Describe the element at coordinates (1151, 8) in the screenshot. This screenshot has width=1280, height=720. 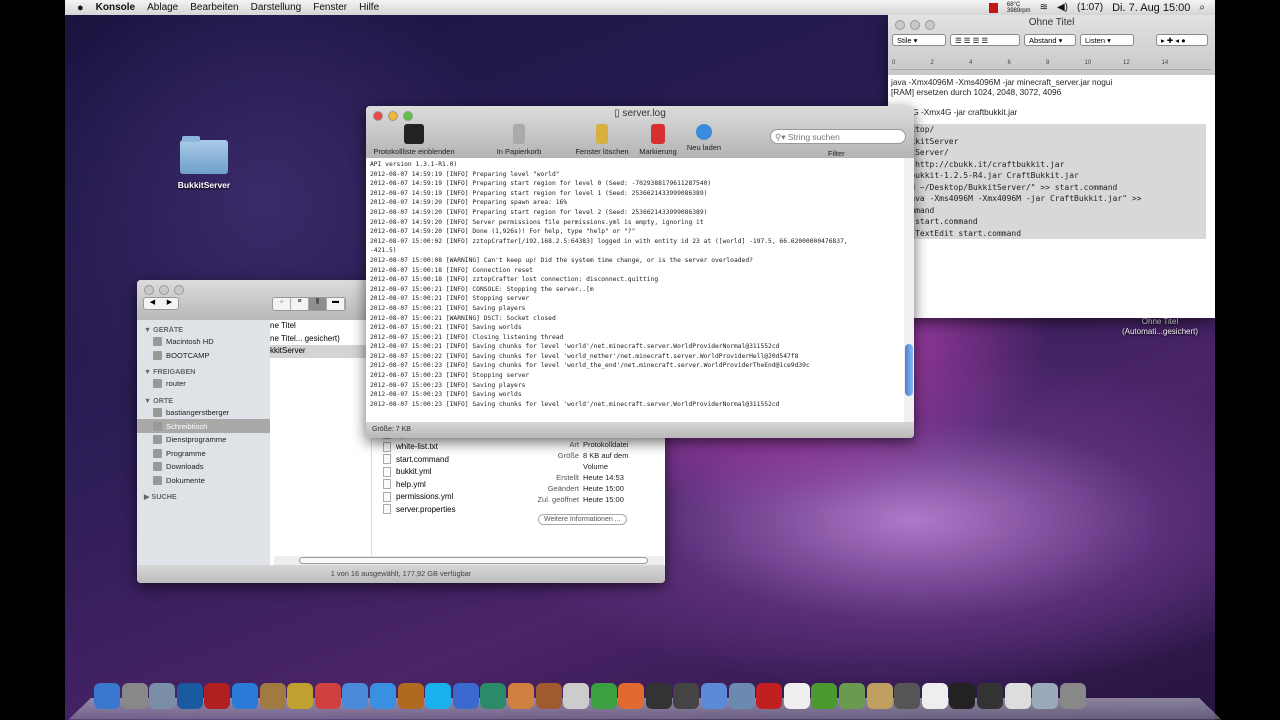
I see `clock: Di. 7. Aug 15:00` at that location.